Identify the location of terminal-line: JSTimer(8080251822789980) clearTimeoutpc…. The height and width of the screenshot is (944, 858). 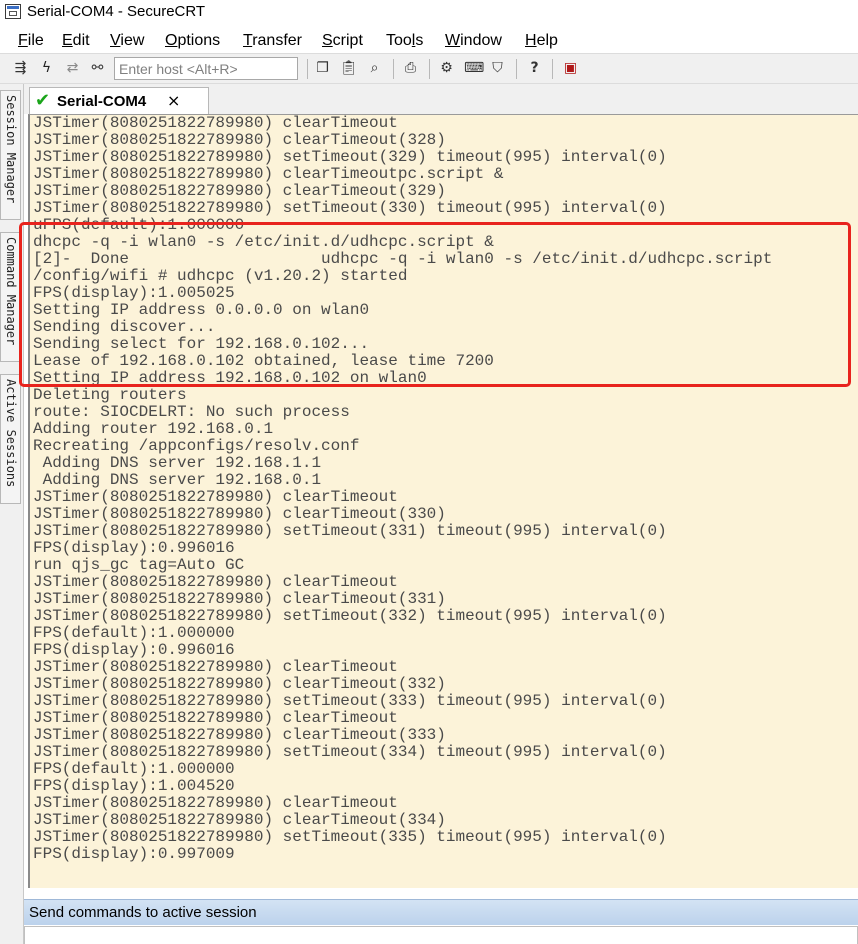
(268, 174).